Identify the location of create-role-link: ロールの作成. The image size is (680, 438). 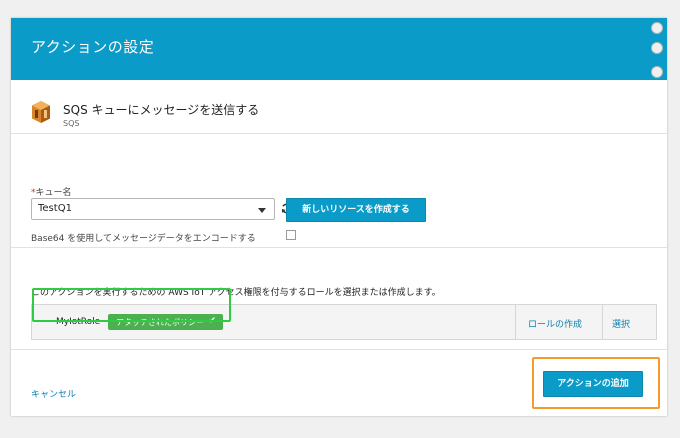
(555, 323).